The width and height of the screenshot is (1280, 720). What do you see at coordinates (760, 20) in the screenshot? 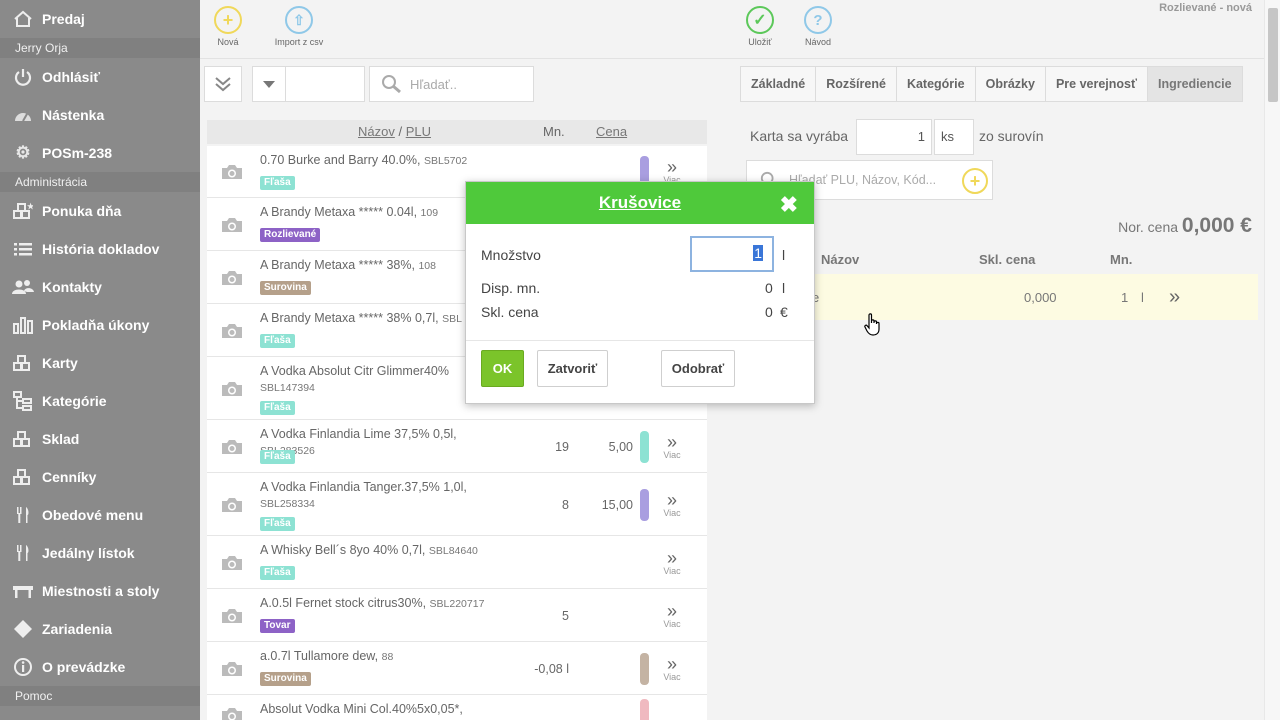
I see `check-icon: ✓` at bounding box center [760, 20].